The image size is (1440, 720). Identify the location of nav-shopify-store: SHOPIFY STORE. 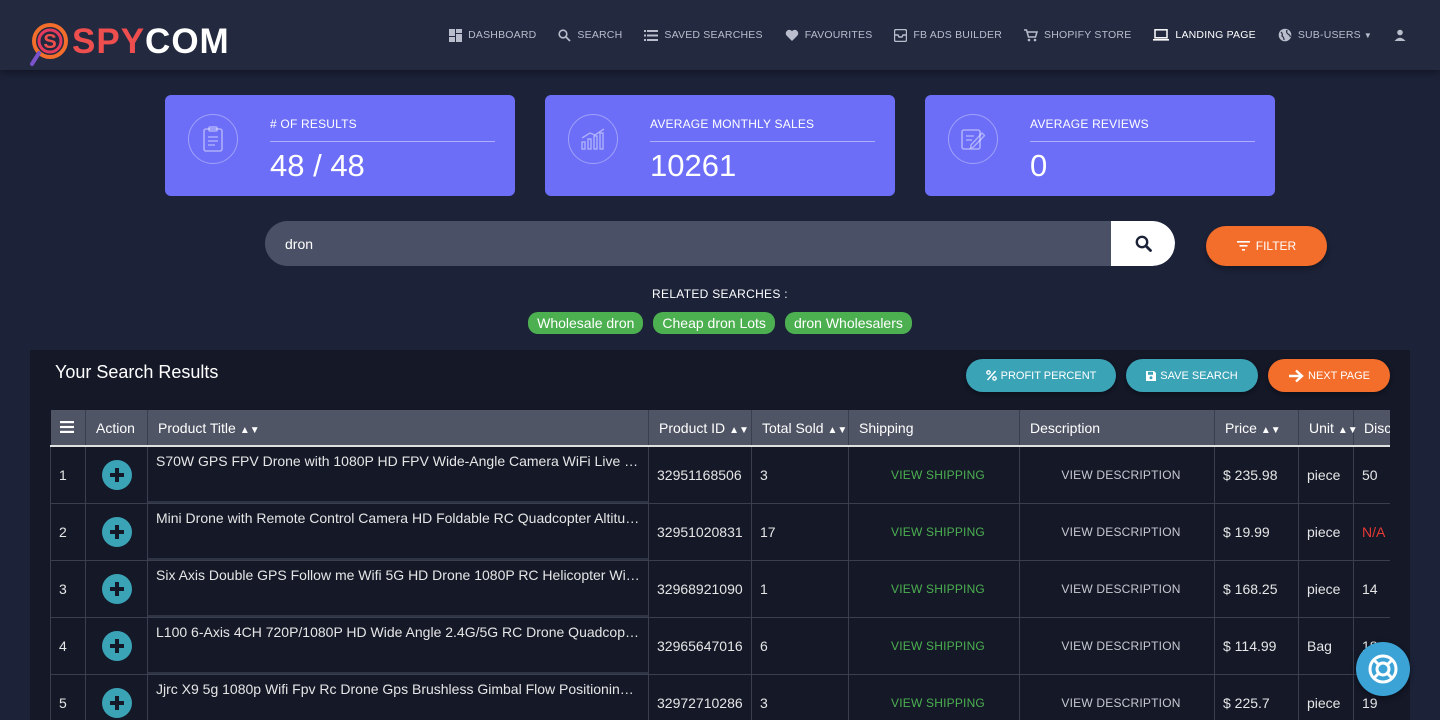
(1078, 35).